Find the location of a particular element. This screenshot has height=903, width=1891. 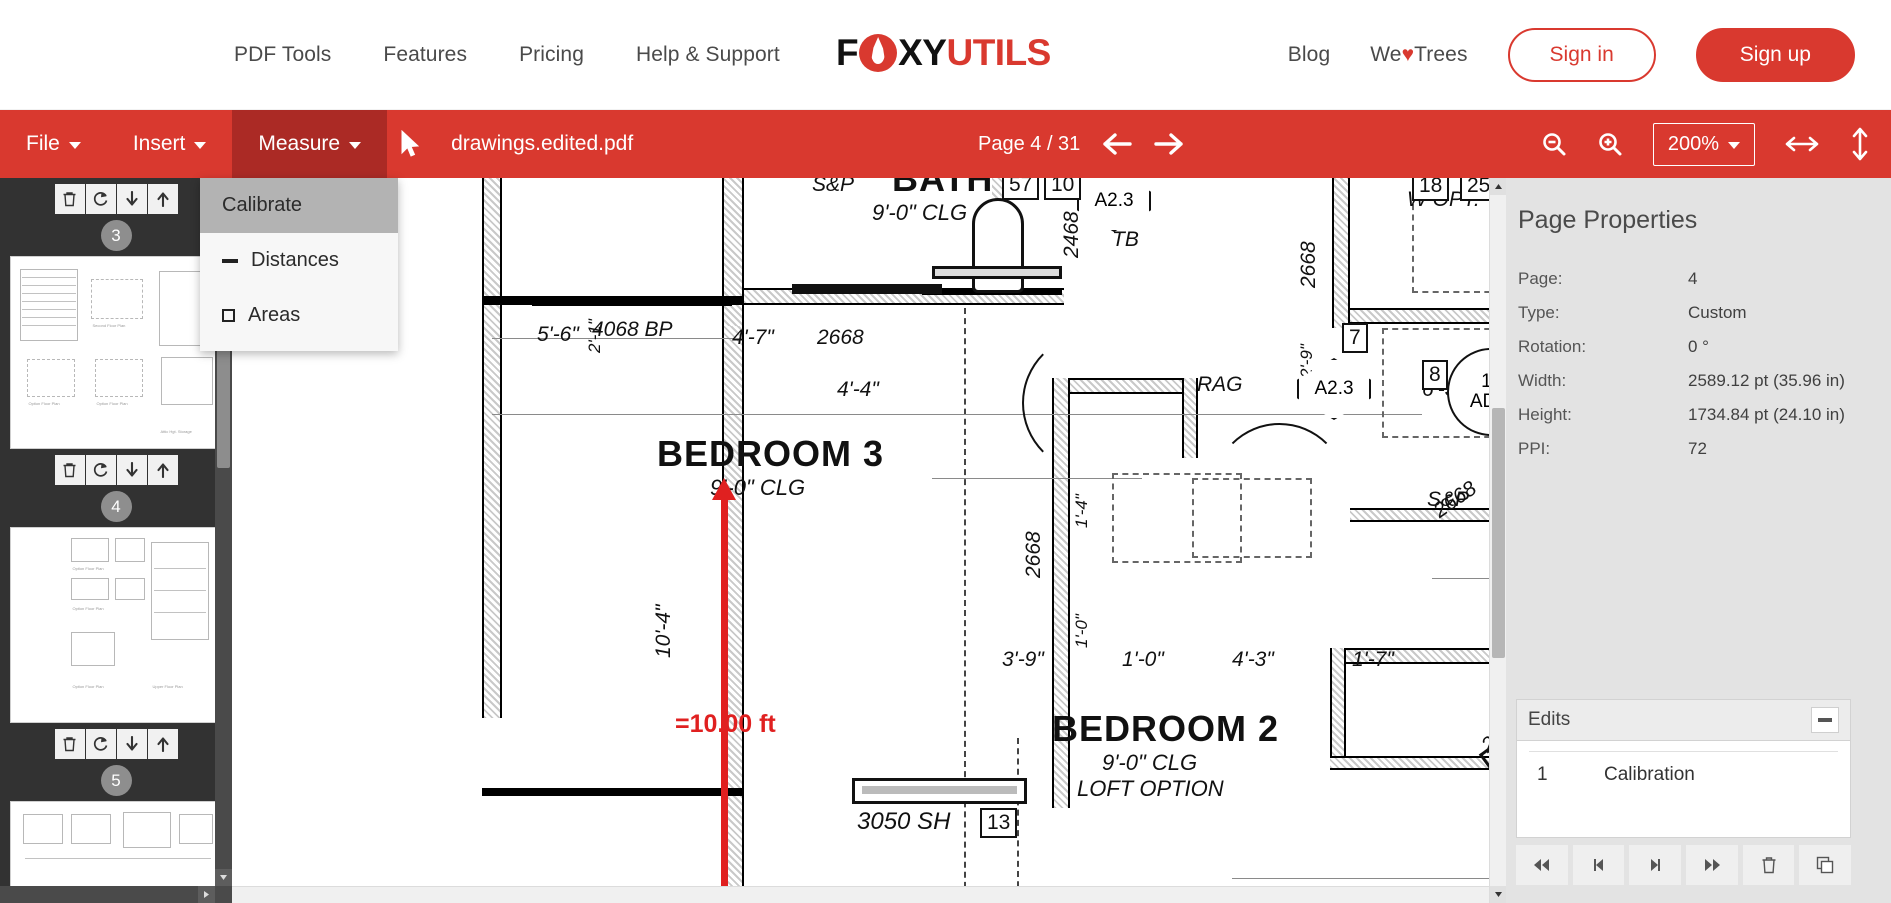

thumbnail-toolbar-selected is located at coordinates (116, 470).